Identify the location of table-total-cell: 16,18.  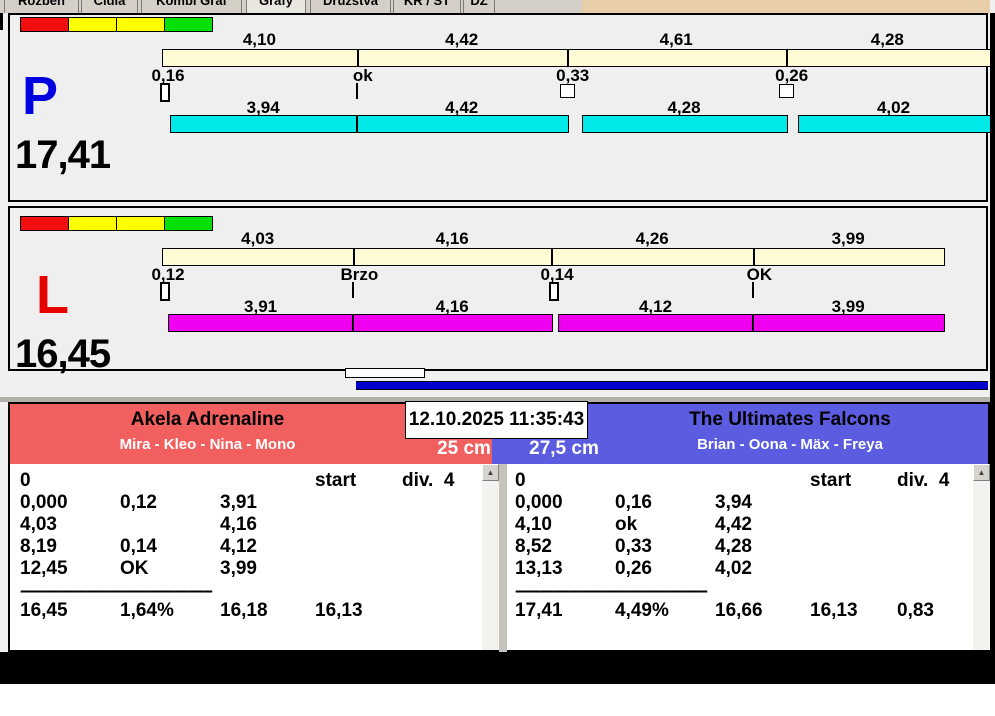
(244, 610).